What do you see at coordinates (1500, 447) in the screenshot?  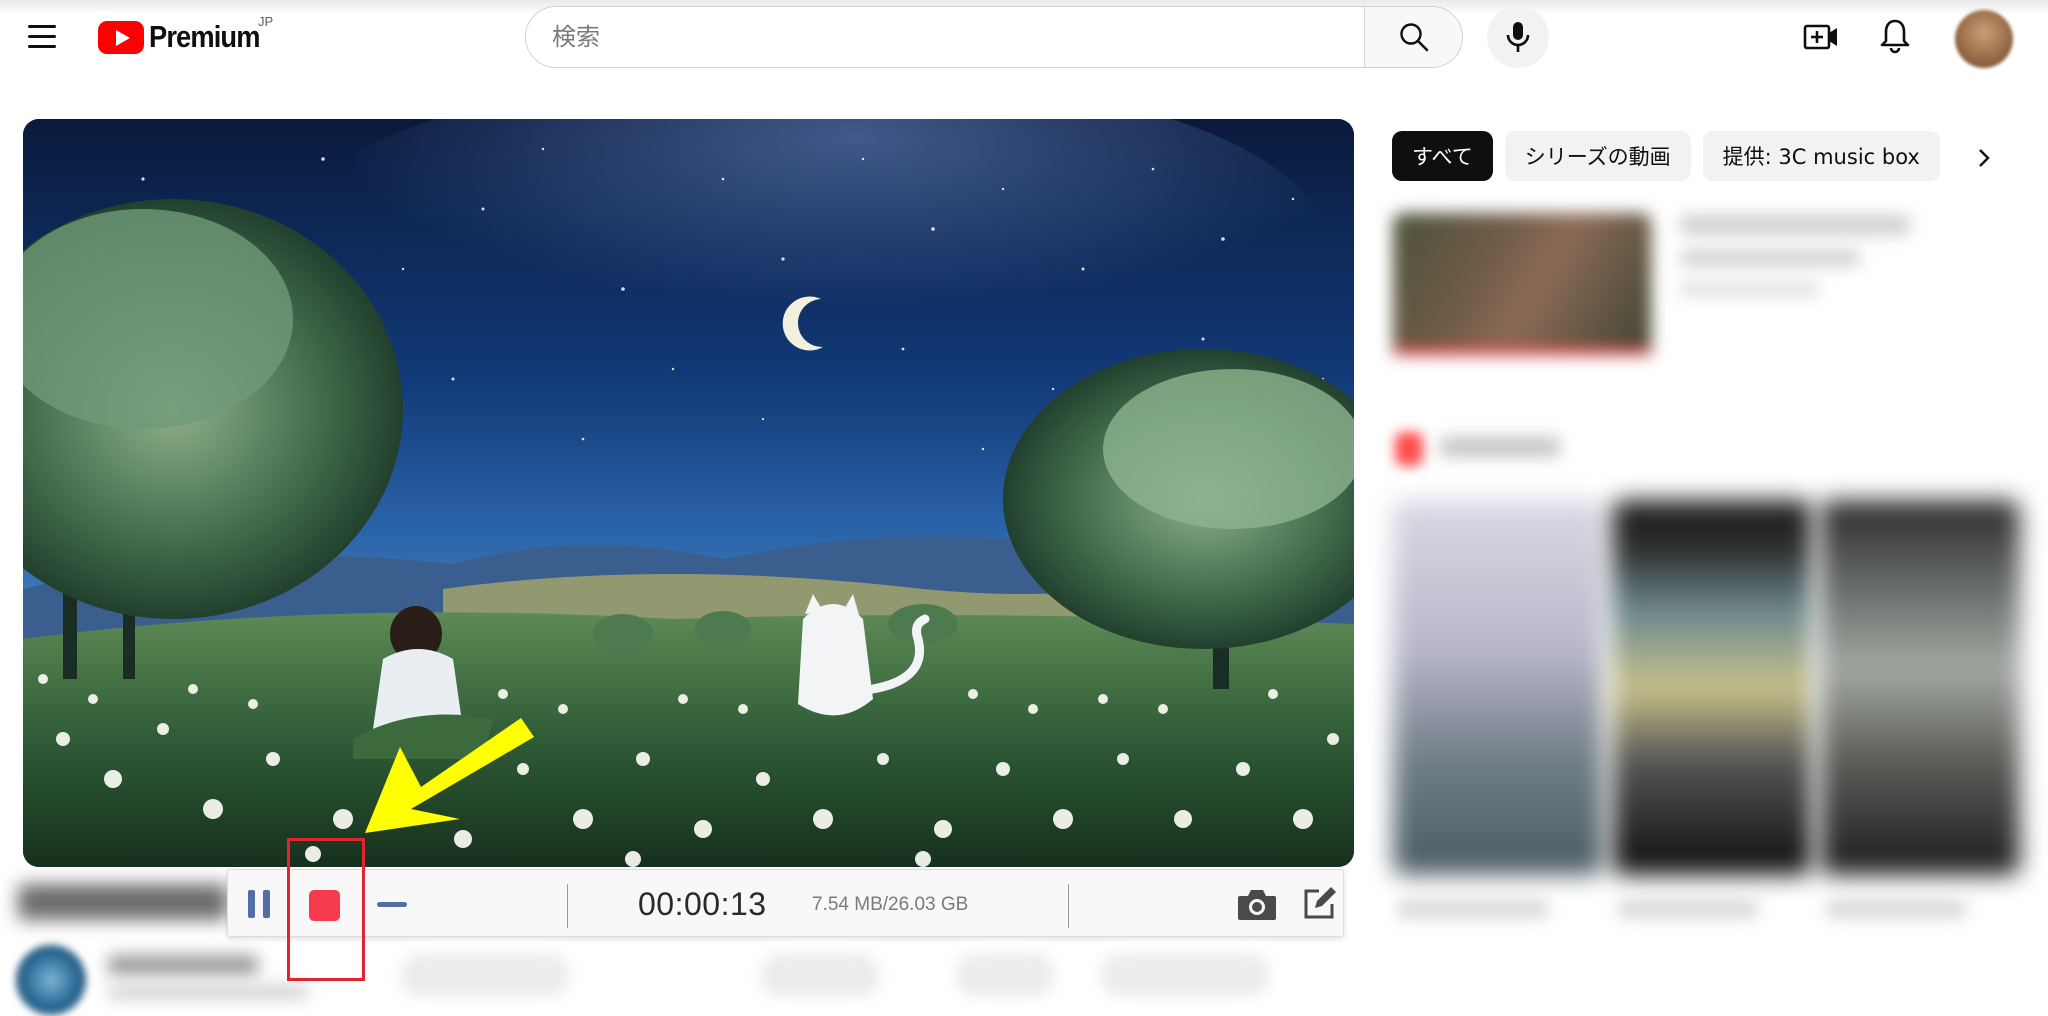 I see `shorts-section-title` at bounding box center [1500, 447].